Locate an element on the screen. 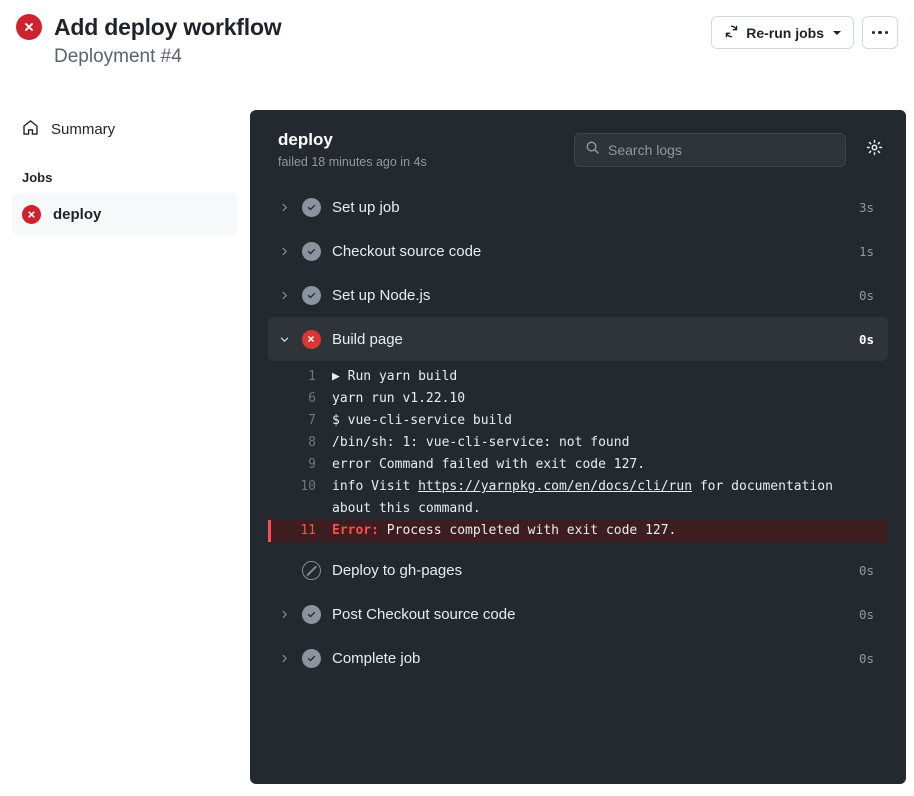  run-title-block: Add deploy workflow Deployment #4 is located at coordinates (363, 41).